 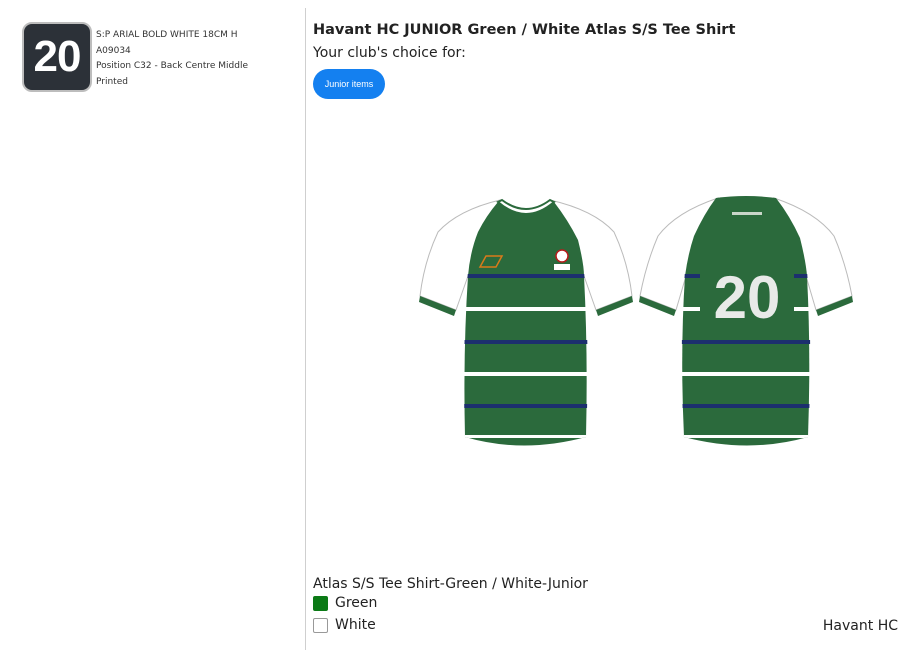 I want to click on colour-label-white: White, so click(x=355, y=625).